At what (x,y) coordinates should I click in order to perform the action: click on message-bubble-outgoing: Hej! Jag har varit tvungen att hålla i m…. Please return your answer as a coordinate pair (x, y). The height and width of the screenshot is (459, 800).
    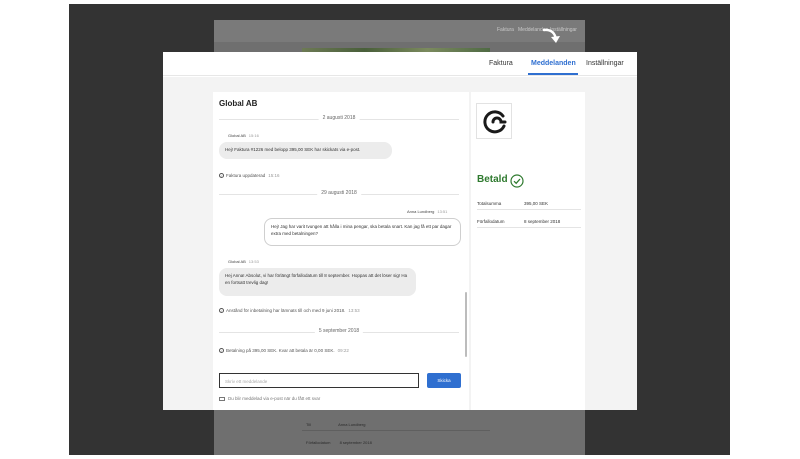
    Looking at the image, I should click on (362, 232).